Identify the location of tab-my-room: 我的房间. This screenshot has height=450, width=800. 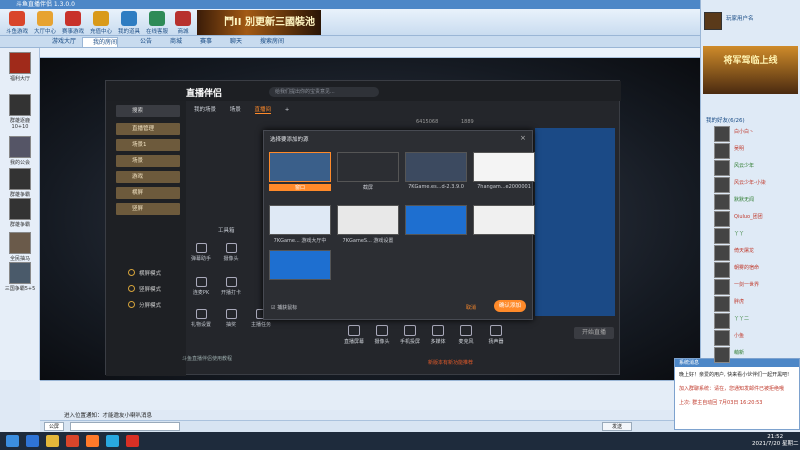
(100, 42).